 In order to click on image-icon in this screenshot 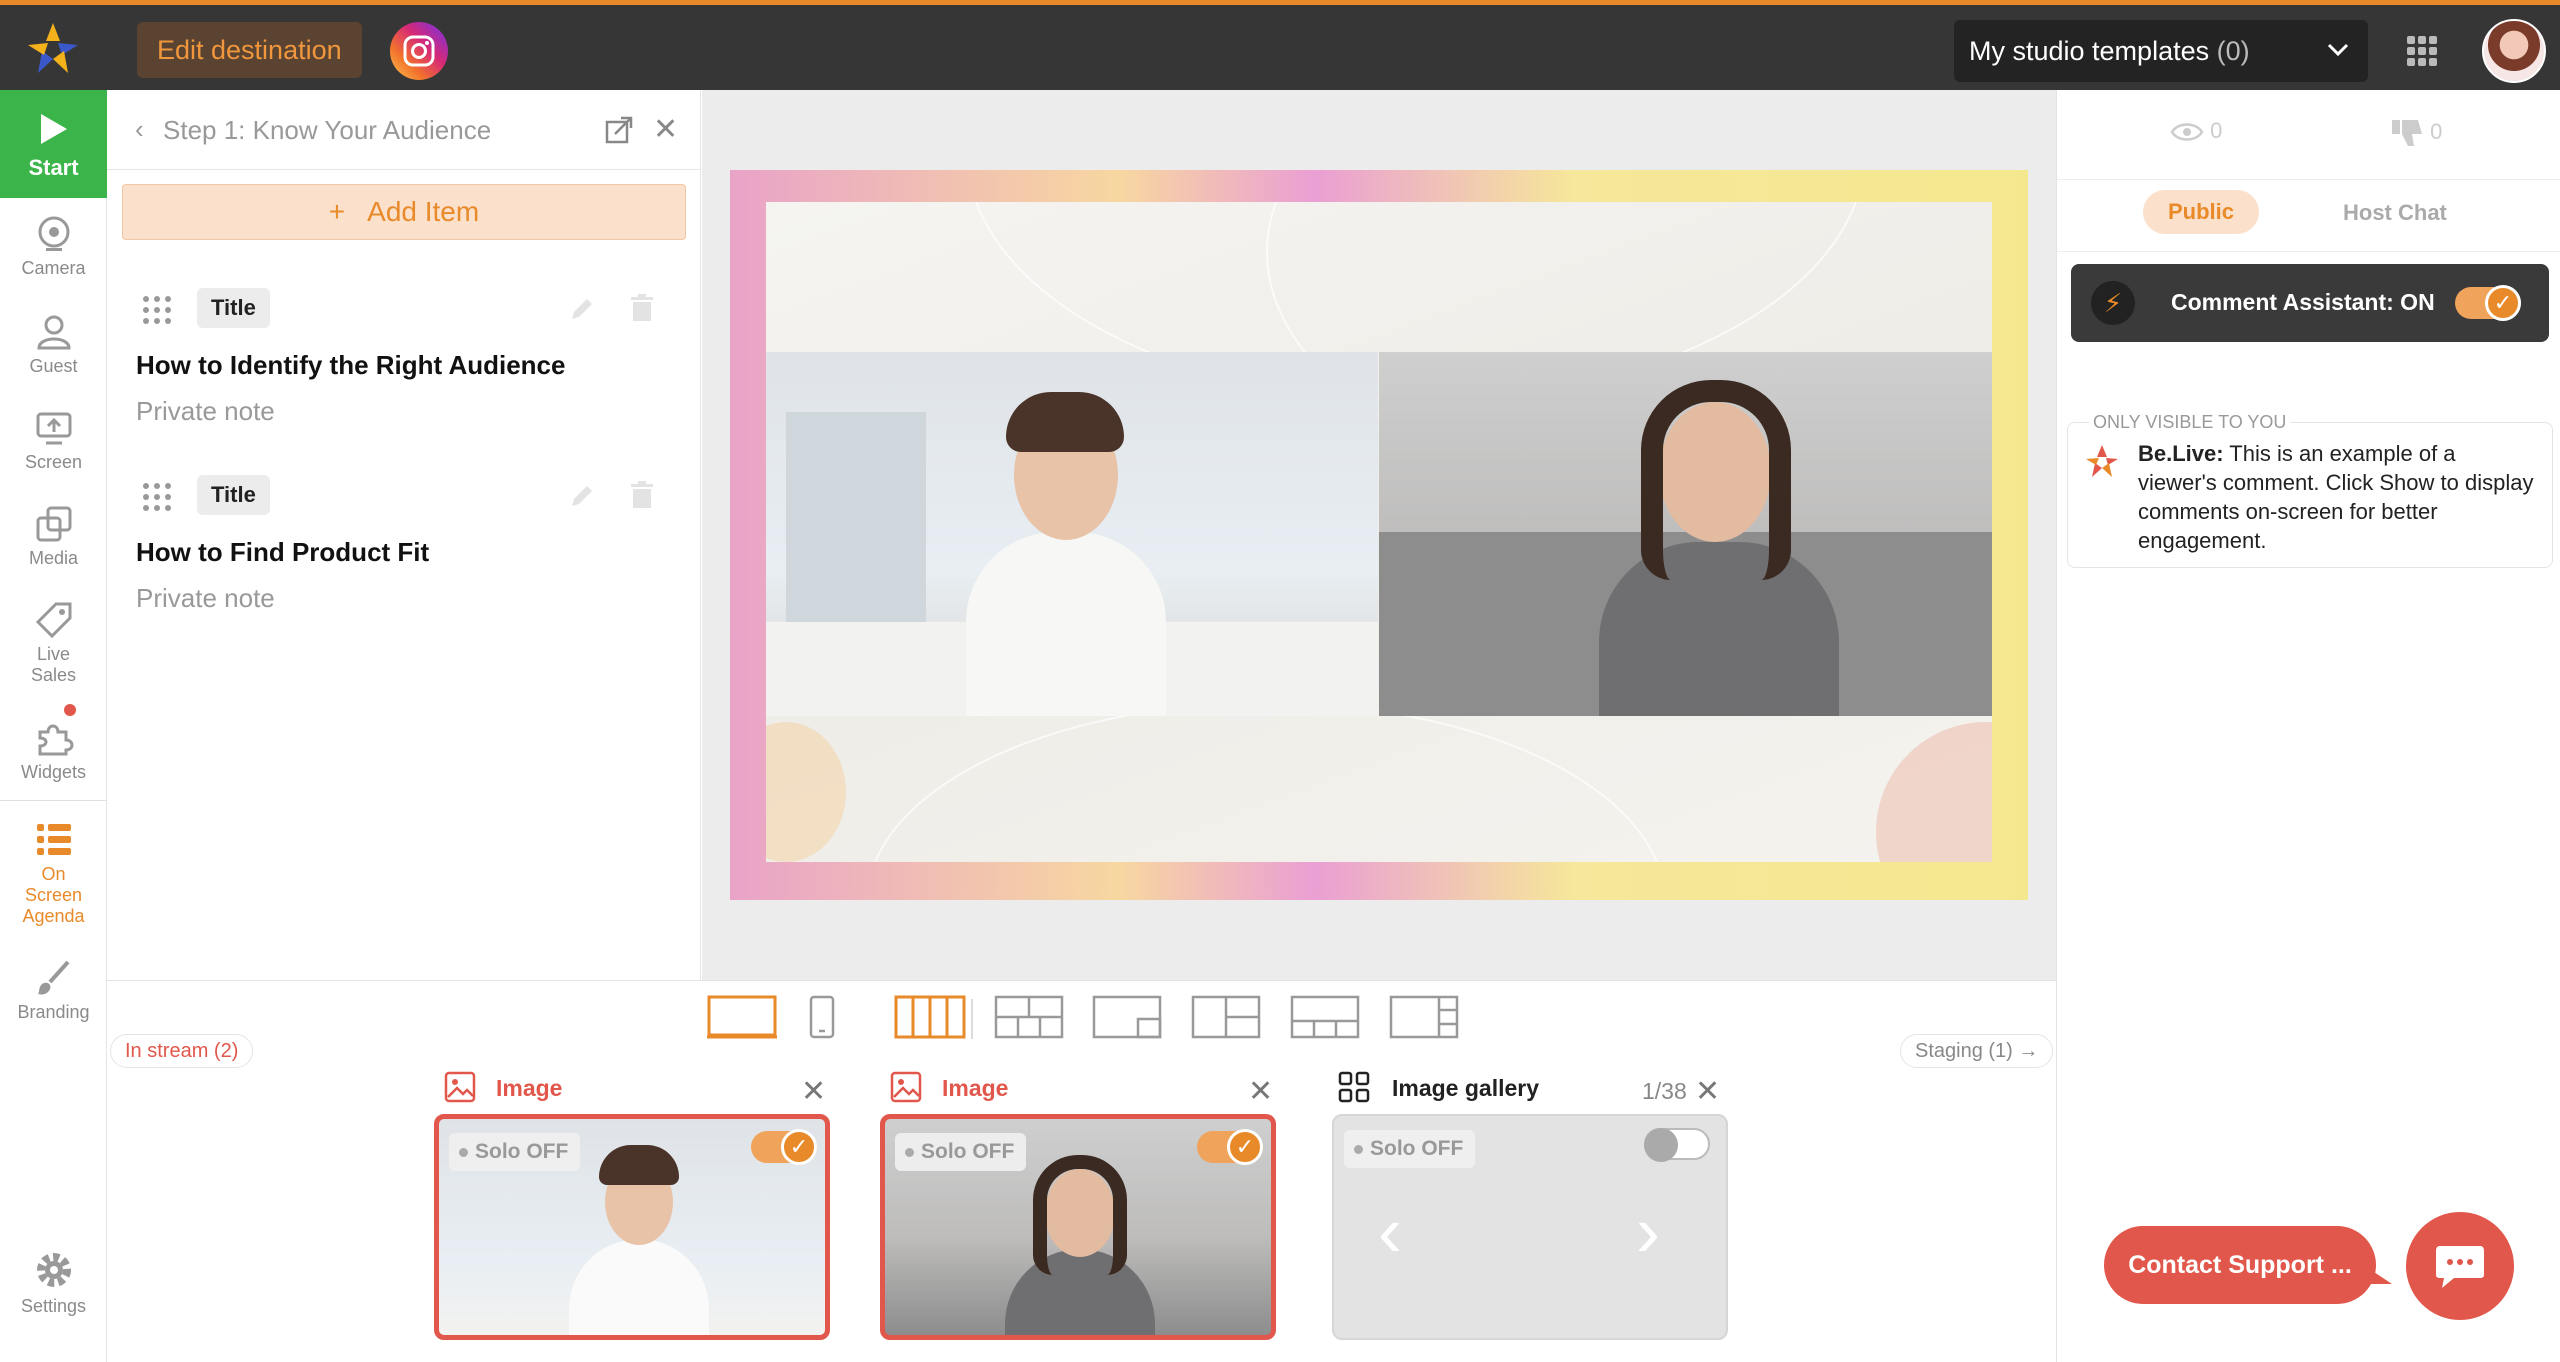, I will do `click(460, 1087)`.